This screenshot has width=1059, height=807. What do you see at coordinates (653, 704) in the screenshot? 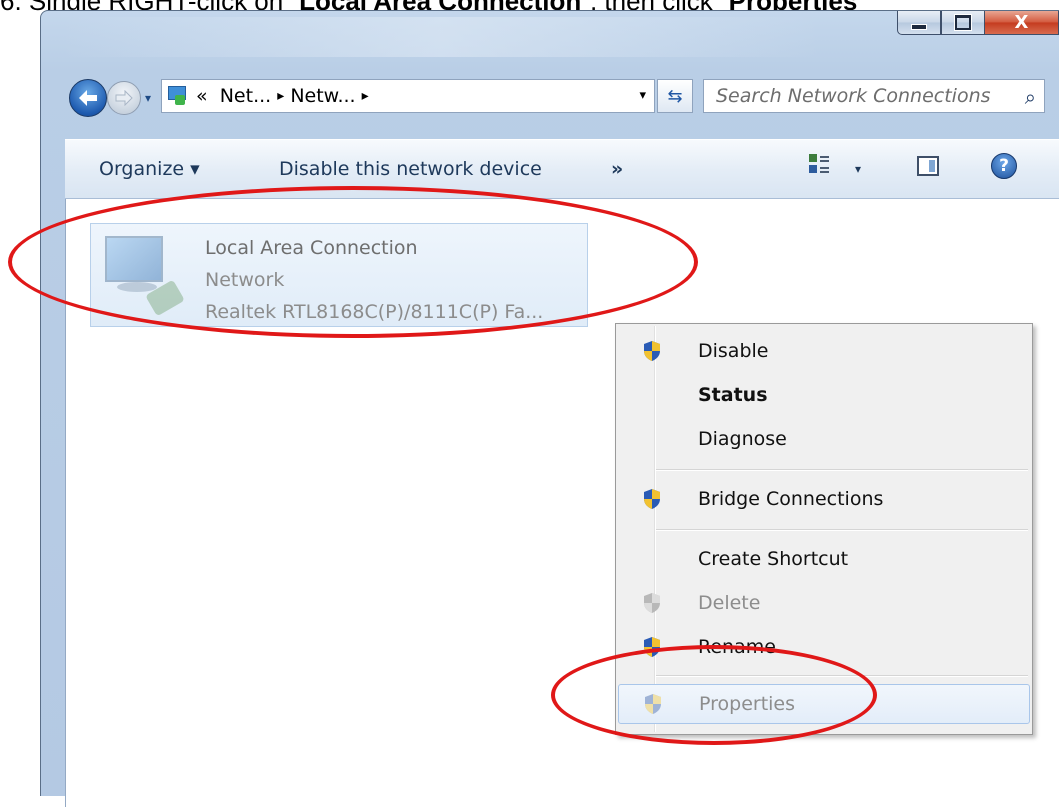
I see `uac-shield-faded-icon` at bounding box center [653, 704].